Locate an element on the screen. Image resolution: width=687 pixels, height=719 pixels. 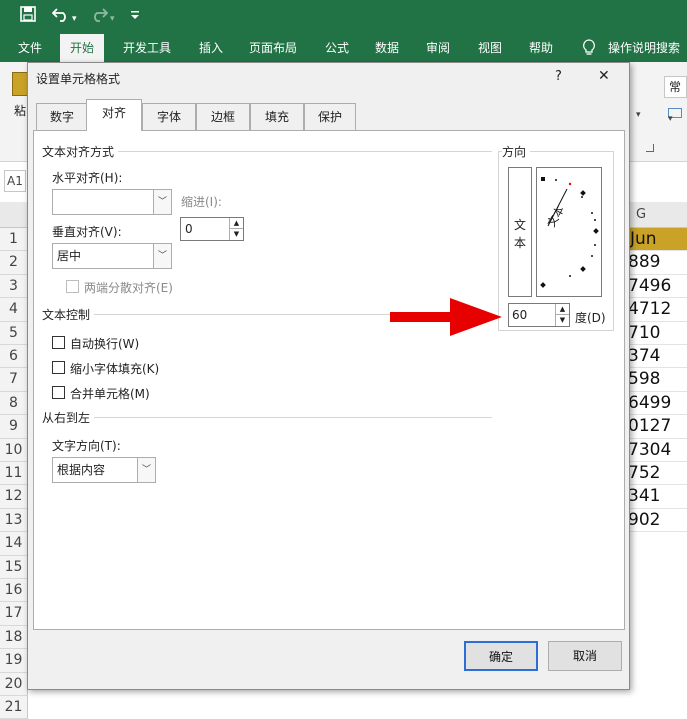
column-g-cell: 374 is located at coordinates (656, 357).